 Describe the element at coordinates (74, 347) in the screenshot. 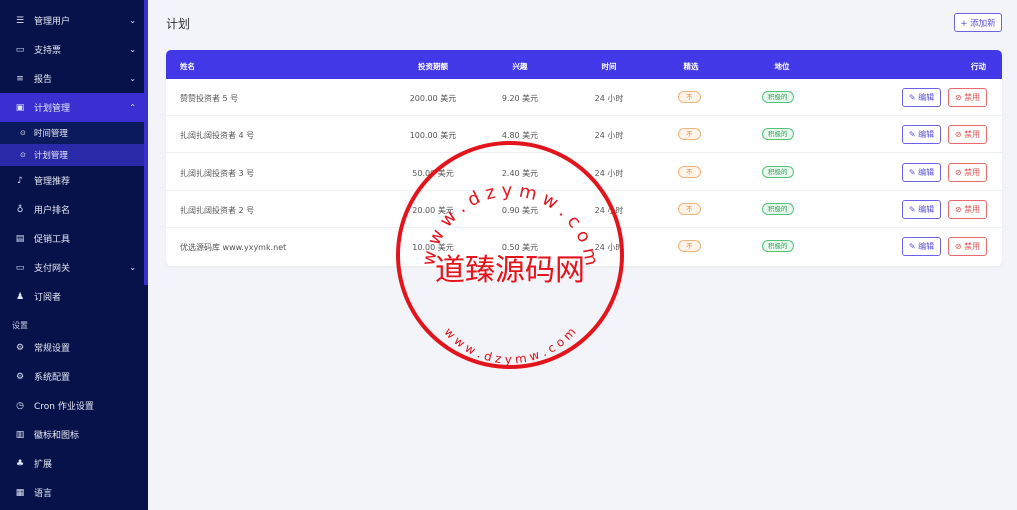

I see `sidebar-item-general-settings: ⚙ 常规设置` at that location.